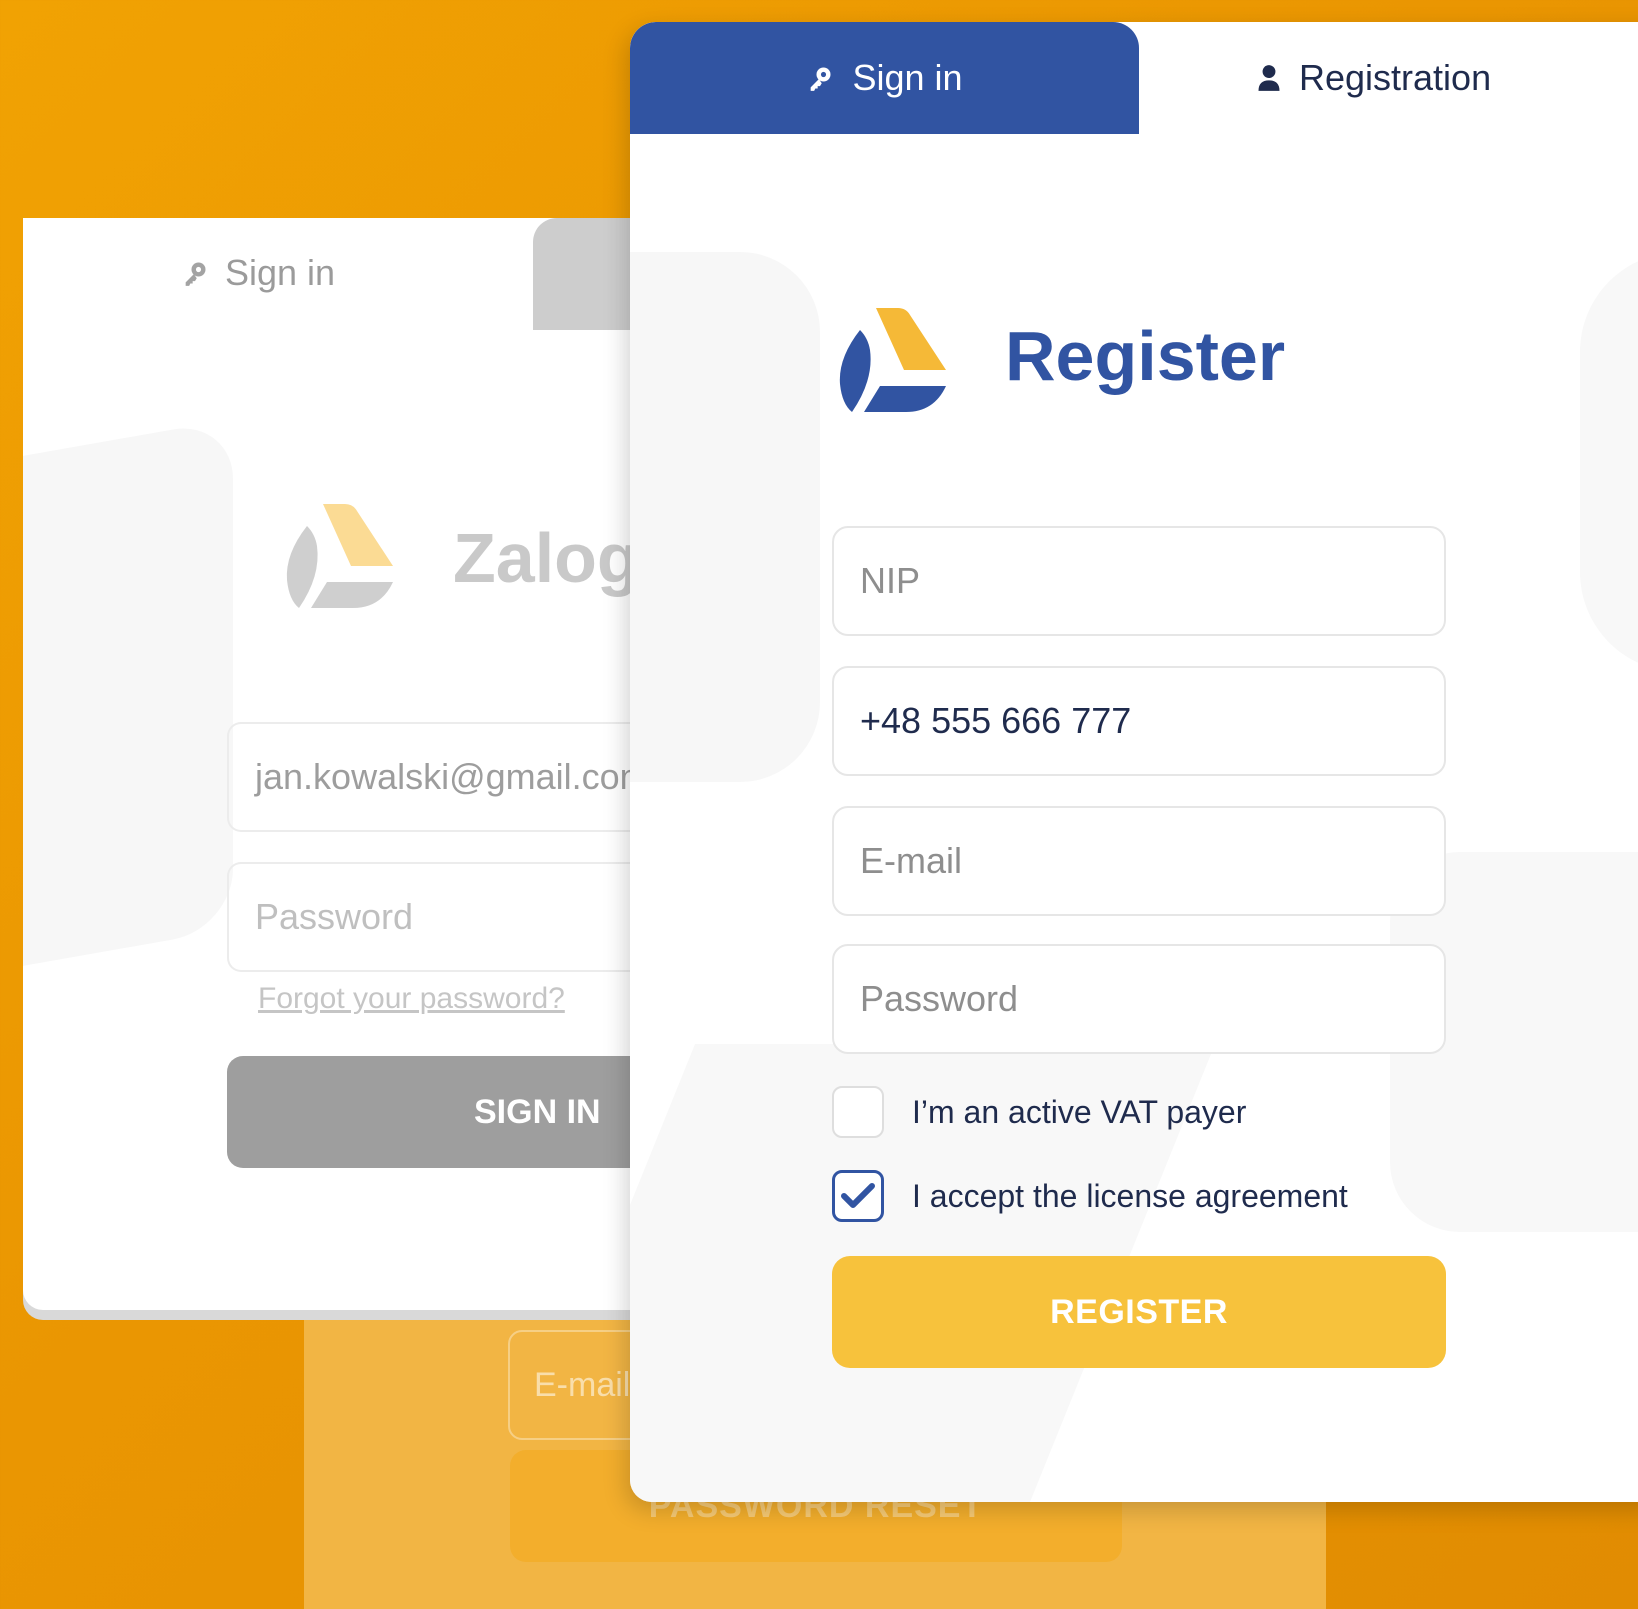 The width and height of the screenshot is (1638, 1609). What do you see at coordinates (1139, 1312) in the screenshot?
I see `register-button: REGISTER` at bounding box center [1139, 1312].